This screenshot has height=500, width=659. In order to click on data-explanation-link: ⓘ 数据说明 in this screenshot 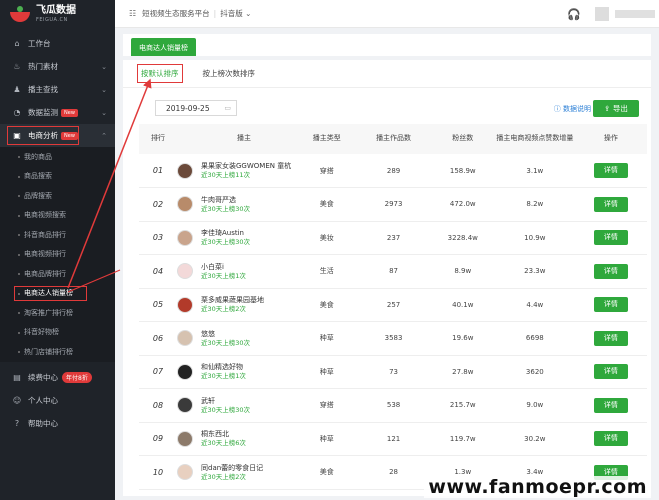, I will do `click(572, 109)`.